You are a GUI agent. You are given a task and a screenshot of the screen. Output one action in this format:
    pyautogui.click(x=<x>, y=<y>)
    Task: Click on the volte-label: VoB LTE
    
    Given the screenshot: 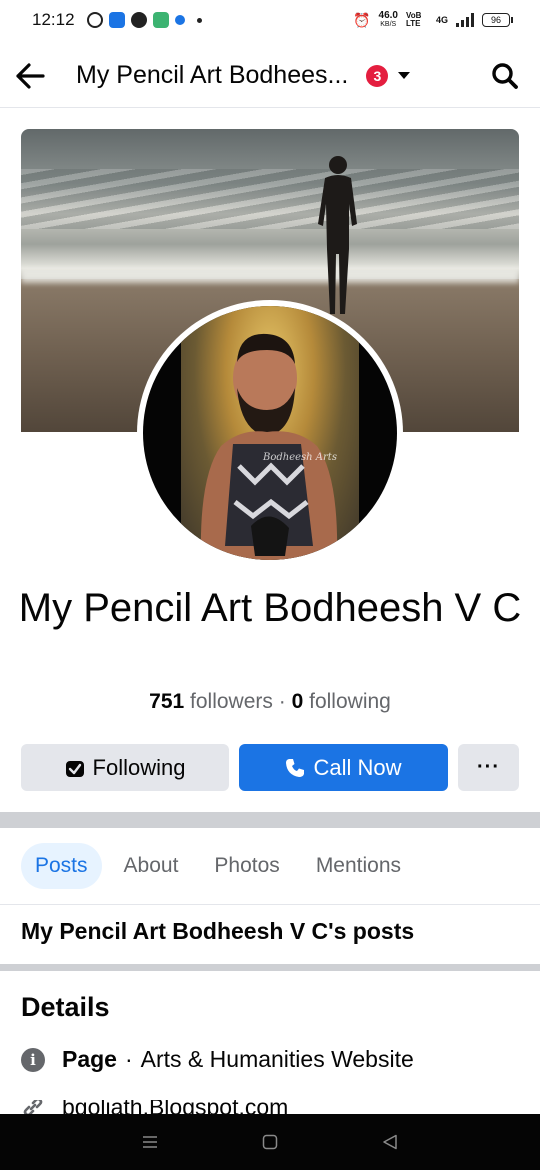 What is the action you would take?
    pyautogui.click(x=413, y=19)
    